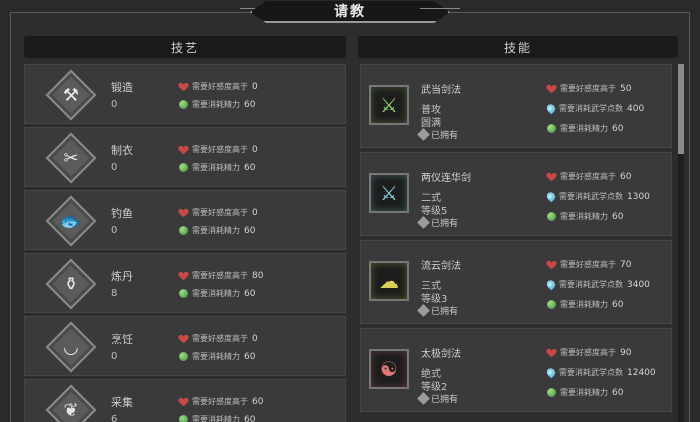 The image size is (700, 422). I want to click on fish-icon: 🐟, so click(71, 221).